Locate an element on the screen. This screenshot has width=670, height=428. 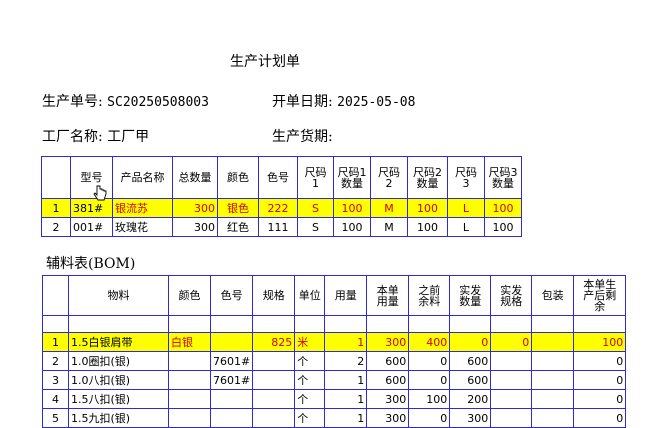
col-header-size2-qty: 尺码2 数量 is located at coordinates (427, 177).